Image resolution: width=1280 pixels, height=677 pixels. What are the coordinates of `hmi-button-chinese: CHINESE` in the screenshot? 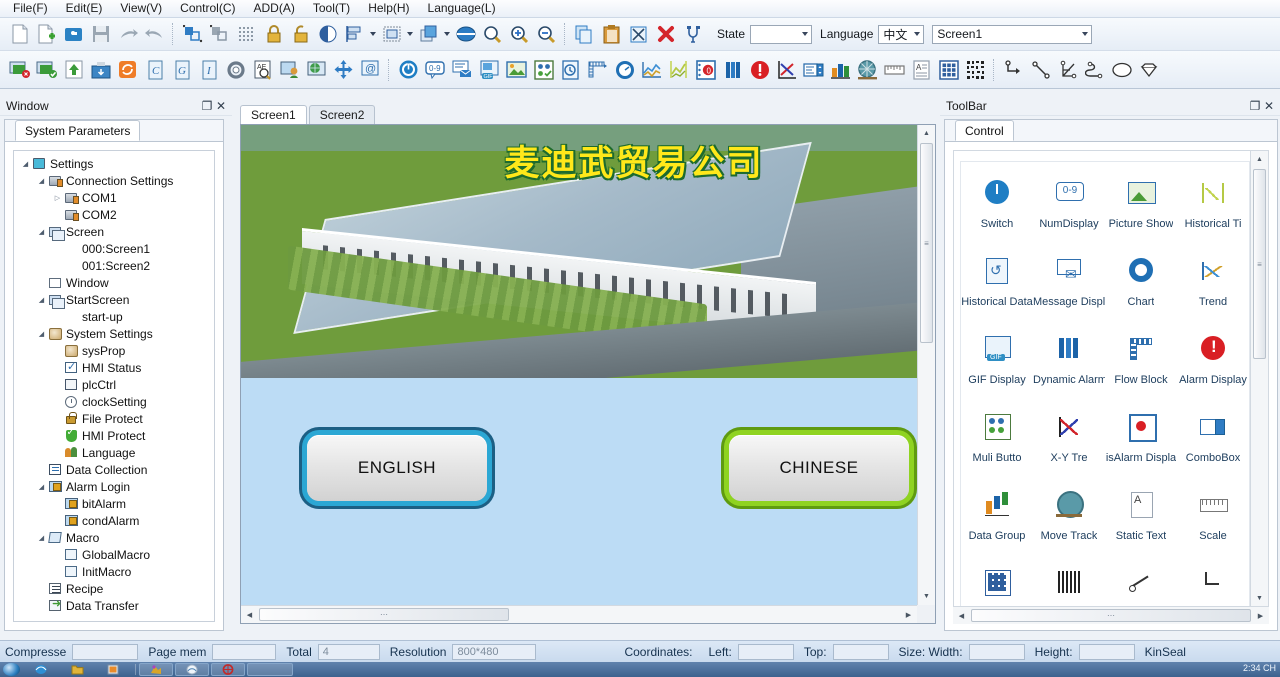 It's located at (819, 468).